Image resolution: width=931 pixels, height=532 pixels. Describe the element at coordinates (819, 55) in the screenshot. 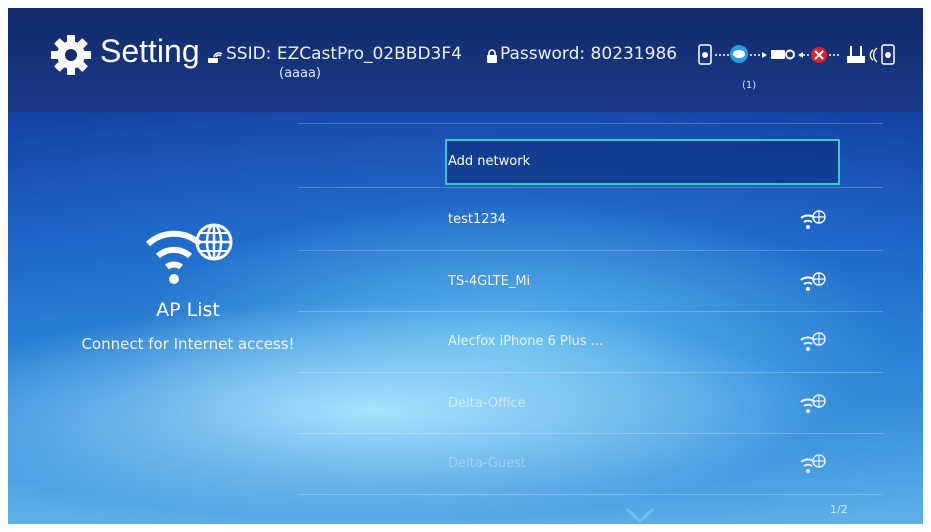

I see `error-icon` at that location.